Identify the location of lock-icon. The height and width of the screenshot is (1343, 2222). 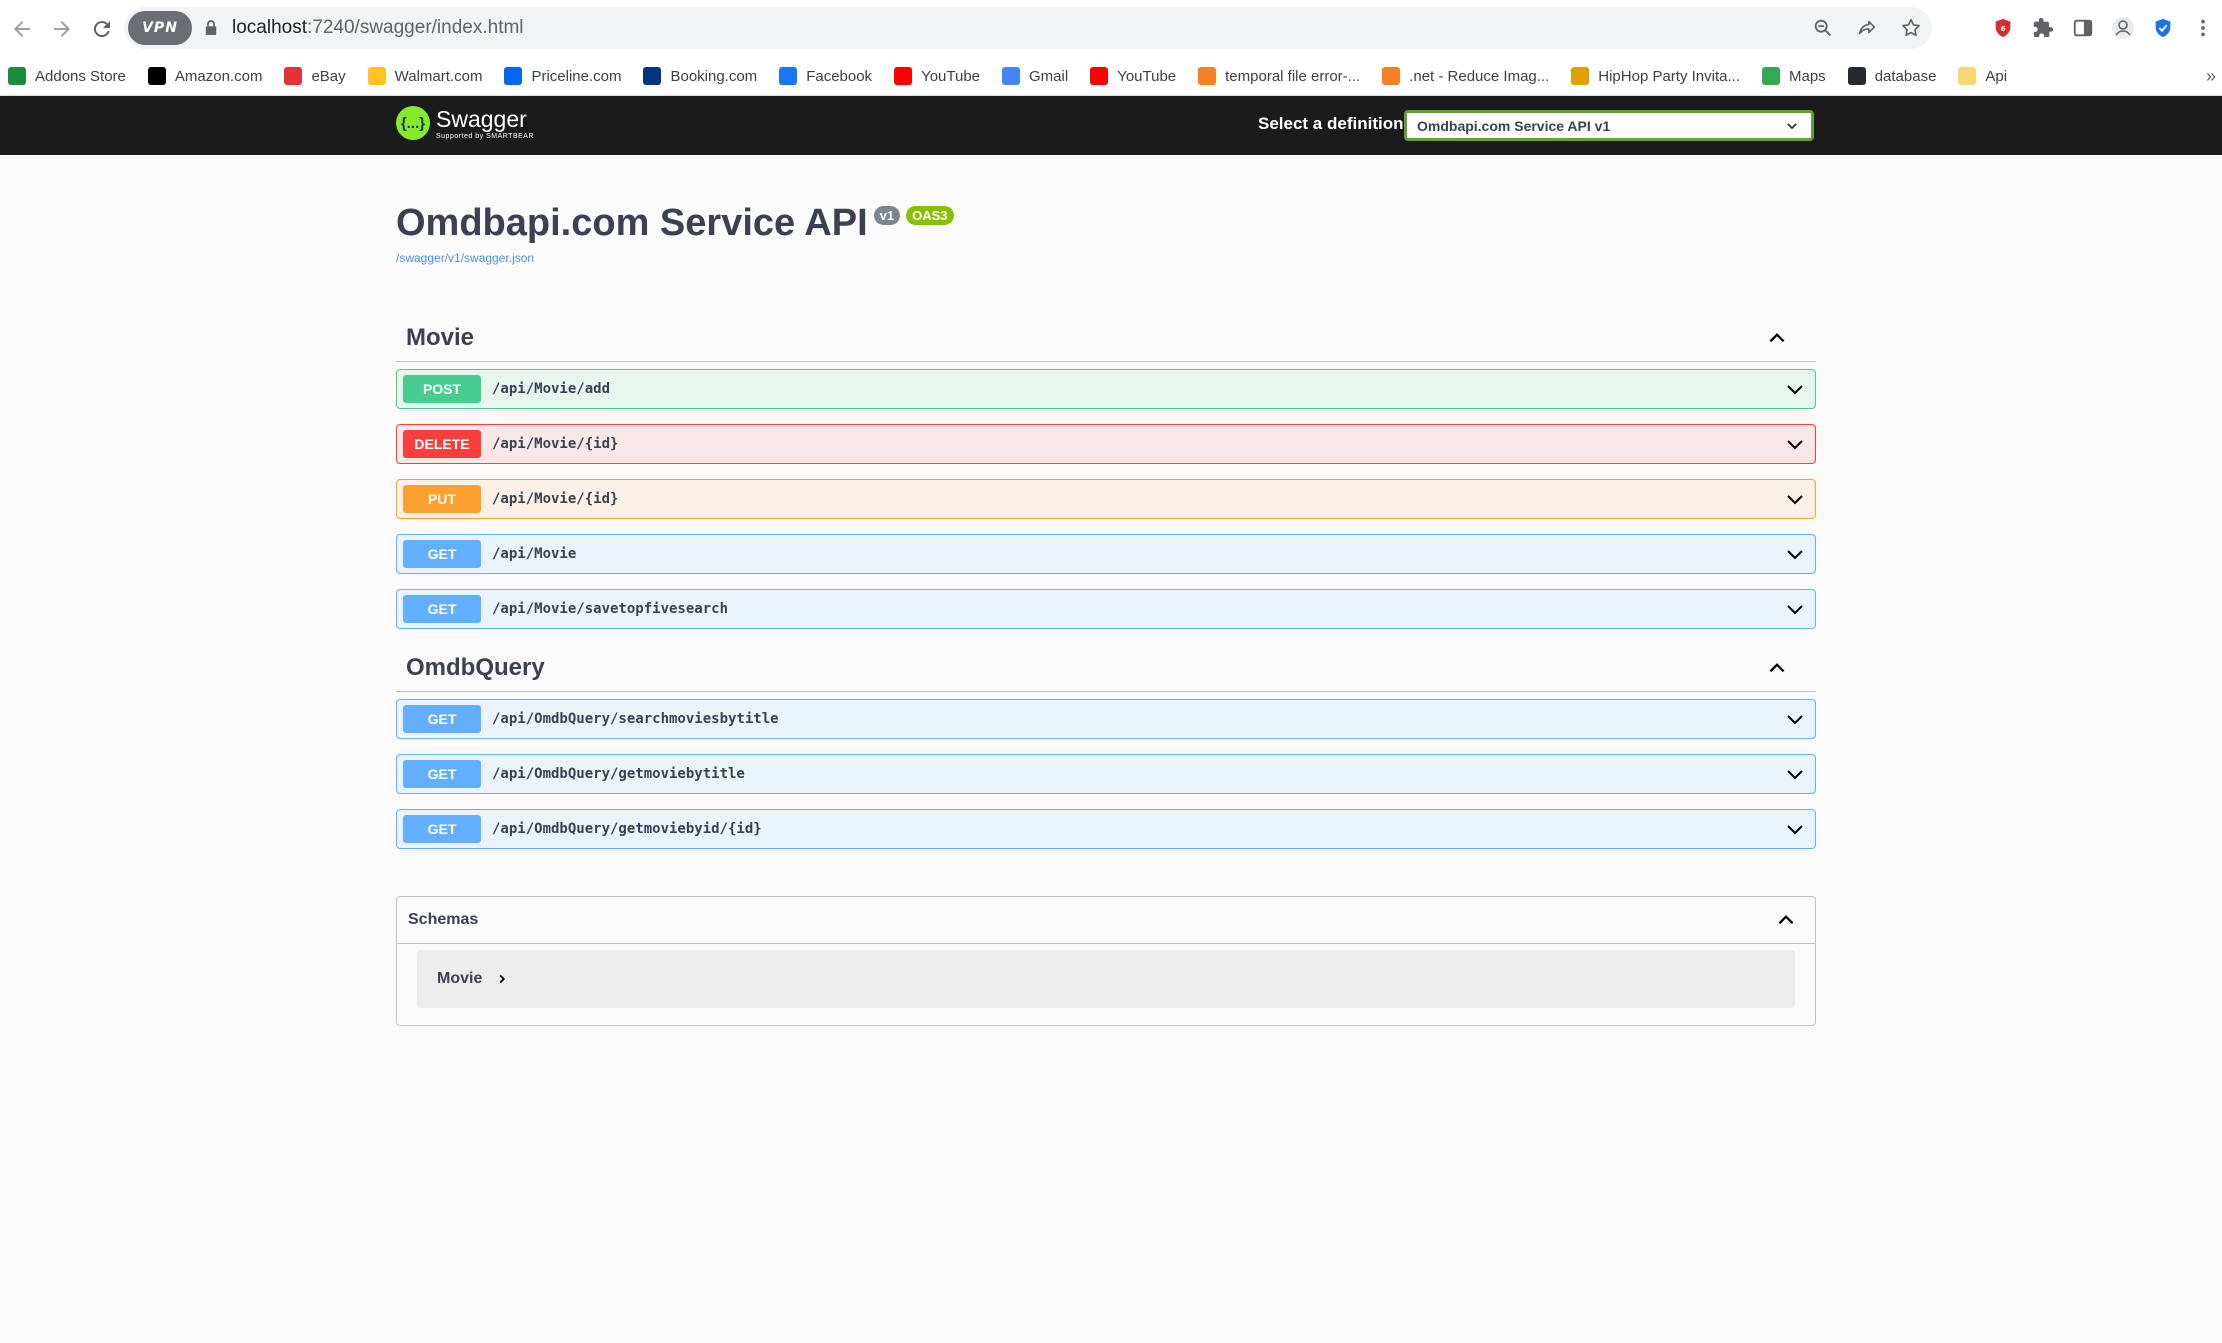
(212, 28).